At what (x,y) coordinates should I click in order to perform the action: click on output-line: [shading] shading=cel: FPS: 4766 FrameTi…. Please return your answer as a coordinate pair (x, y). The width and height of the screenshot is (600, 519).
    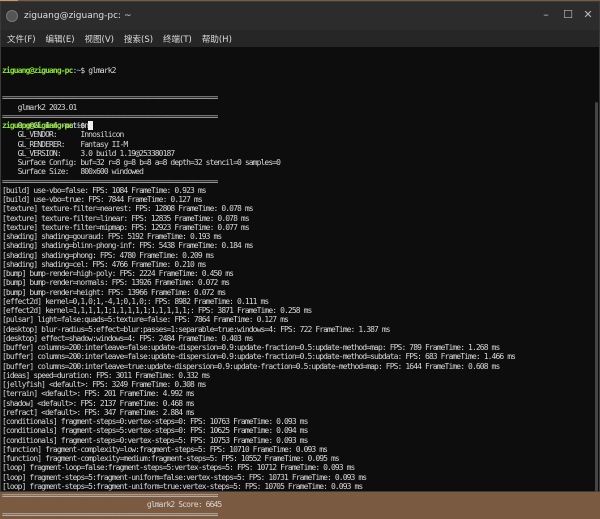
    Looking at the image, I should click on (104, 264).